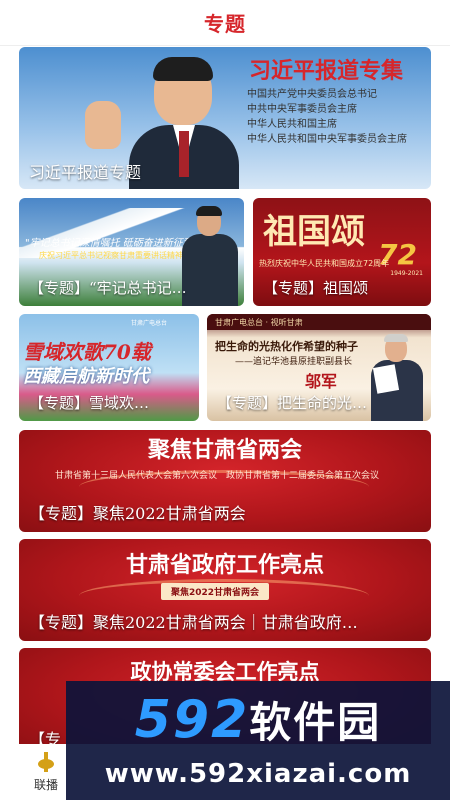  I want to click on nav-item-label: 联播, so click(45, 785).